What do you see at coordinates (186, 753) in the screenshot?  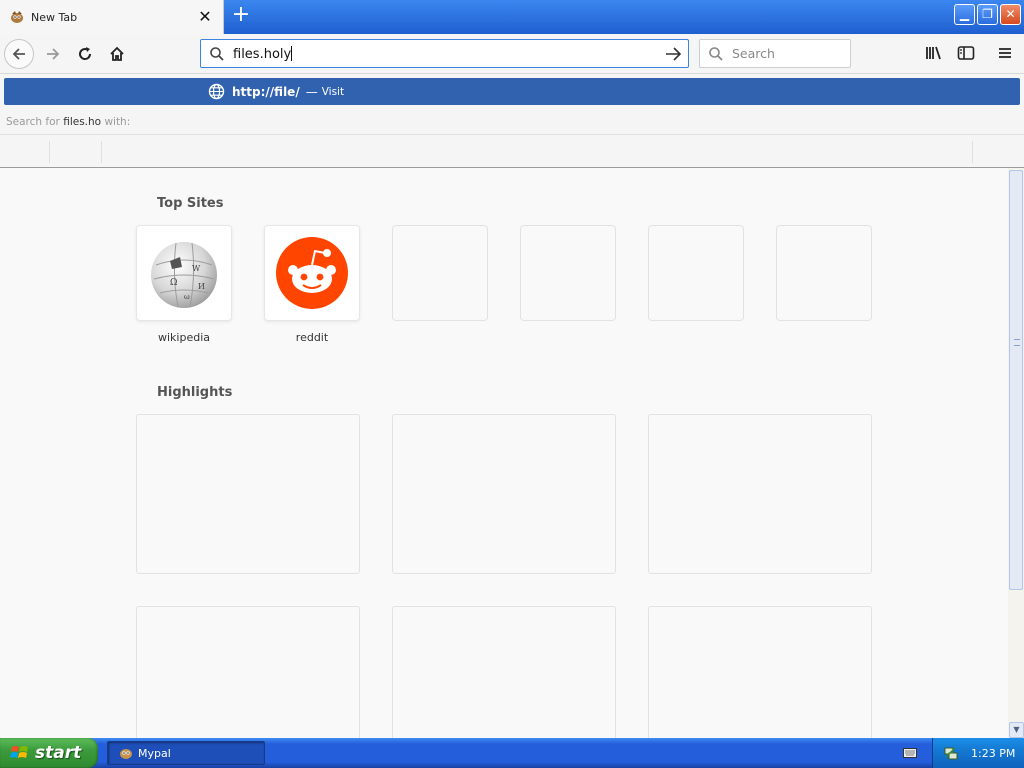 I see `taskbar-item-mypal: Mypal` at bounding box center [186, 753].